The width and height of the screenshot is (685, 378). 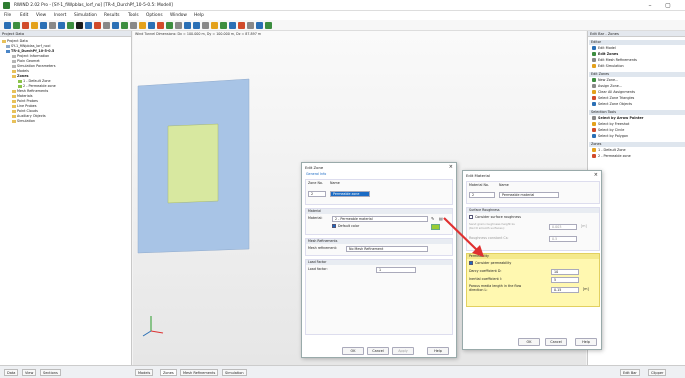 I want to click on edit-bar-section: Zones, so click(x=637, y=144).